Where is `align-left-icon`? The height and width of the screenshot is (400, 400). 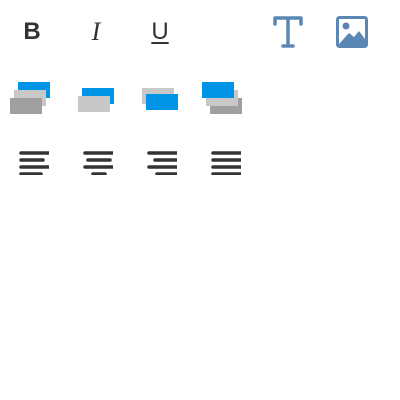
align-left-icon is located at coordinates (32, 160).